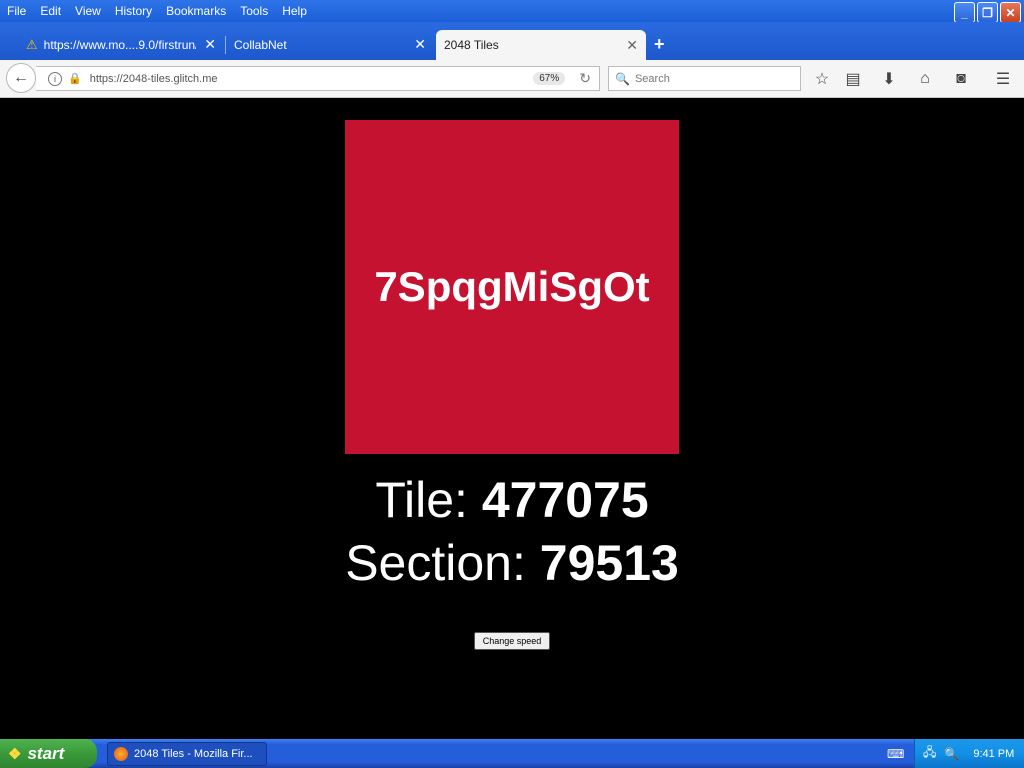  Describe the element at coordinates (75, 78) in the screenshot. I see `lock-icon: 🔒` at that location.